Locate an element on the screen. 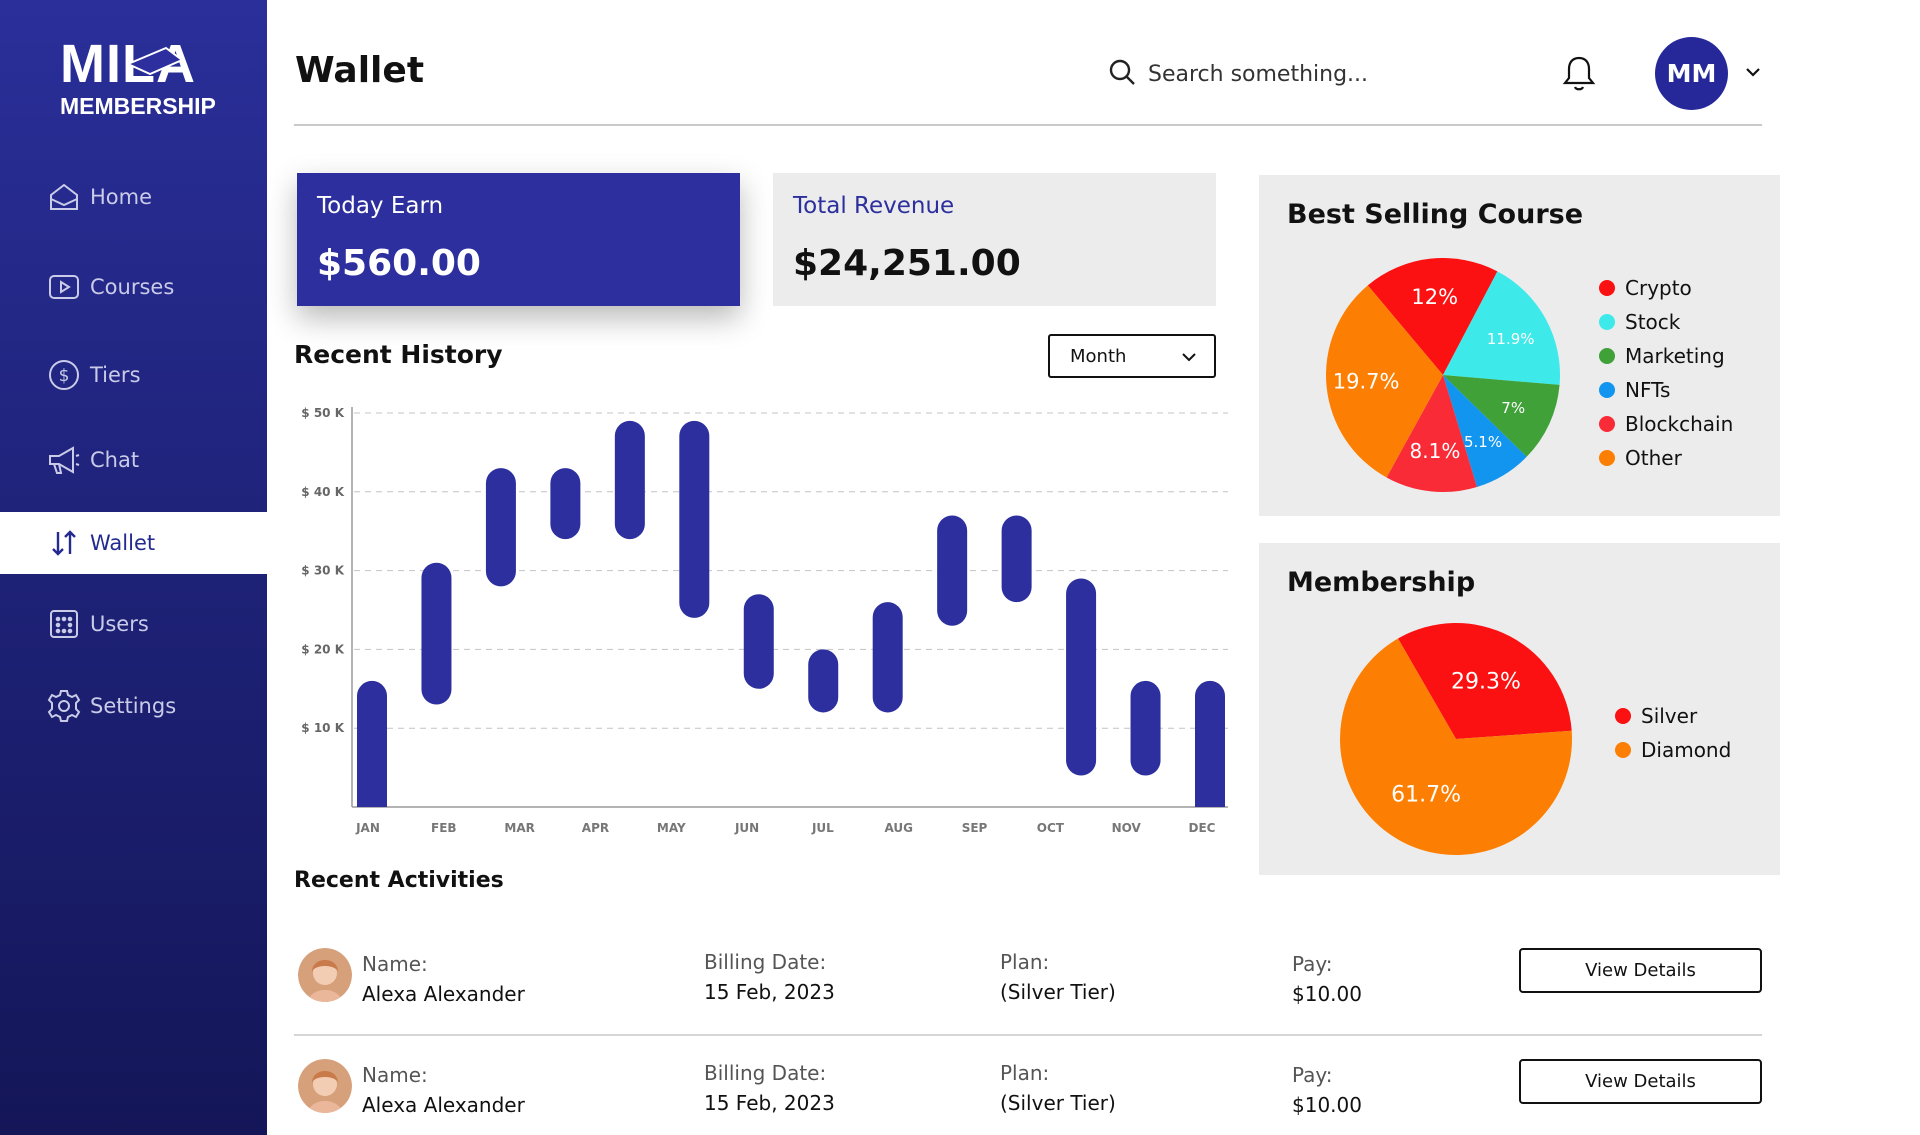 This screenshot has width=1920, height=1135. sidebar-item-chat: Chat is located at coordinates (133, 460).